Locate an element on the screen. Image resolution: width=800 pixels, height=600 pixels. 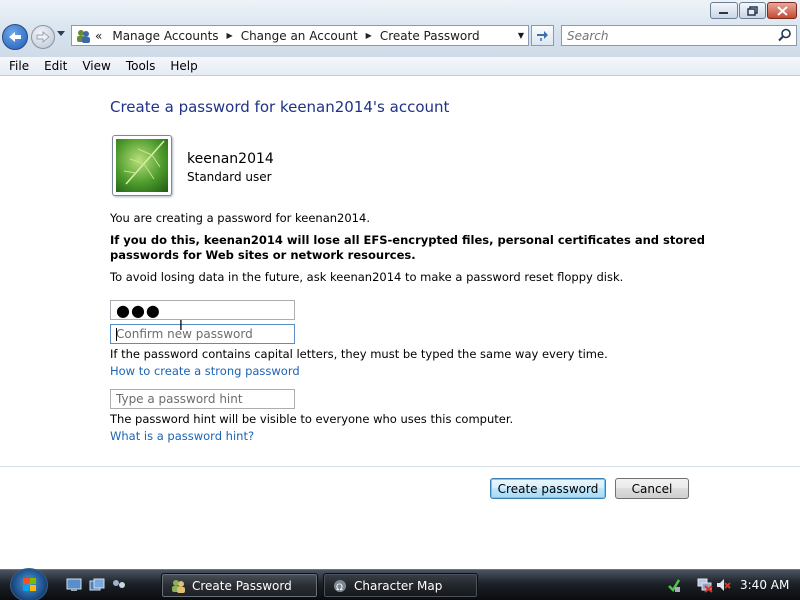
windows-stack-icon is located at coordinates (97, 584).